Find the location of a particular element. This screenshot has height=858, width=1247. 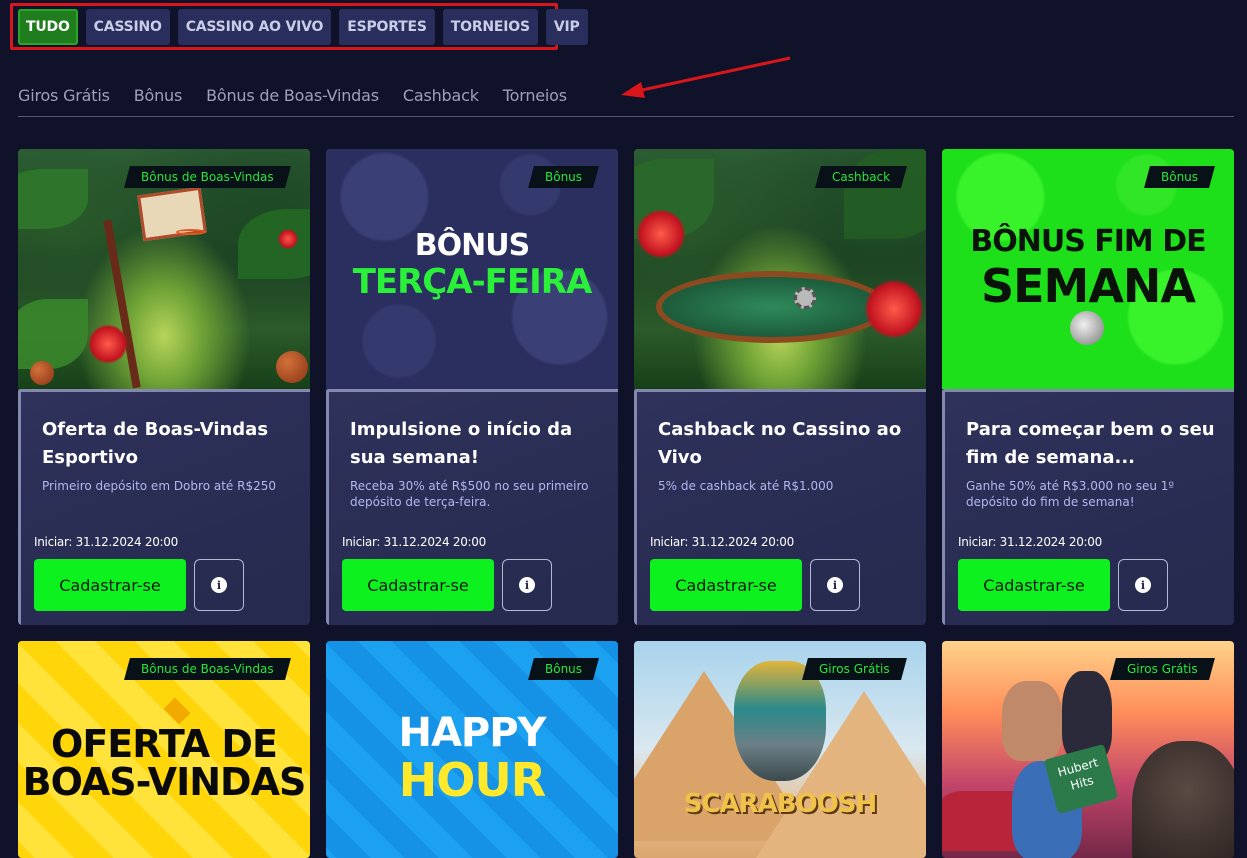

art-title-line1: HAPPY is located at coordinates (472, 733).